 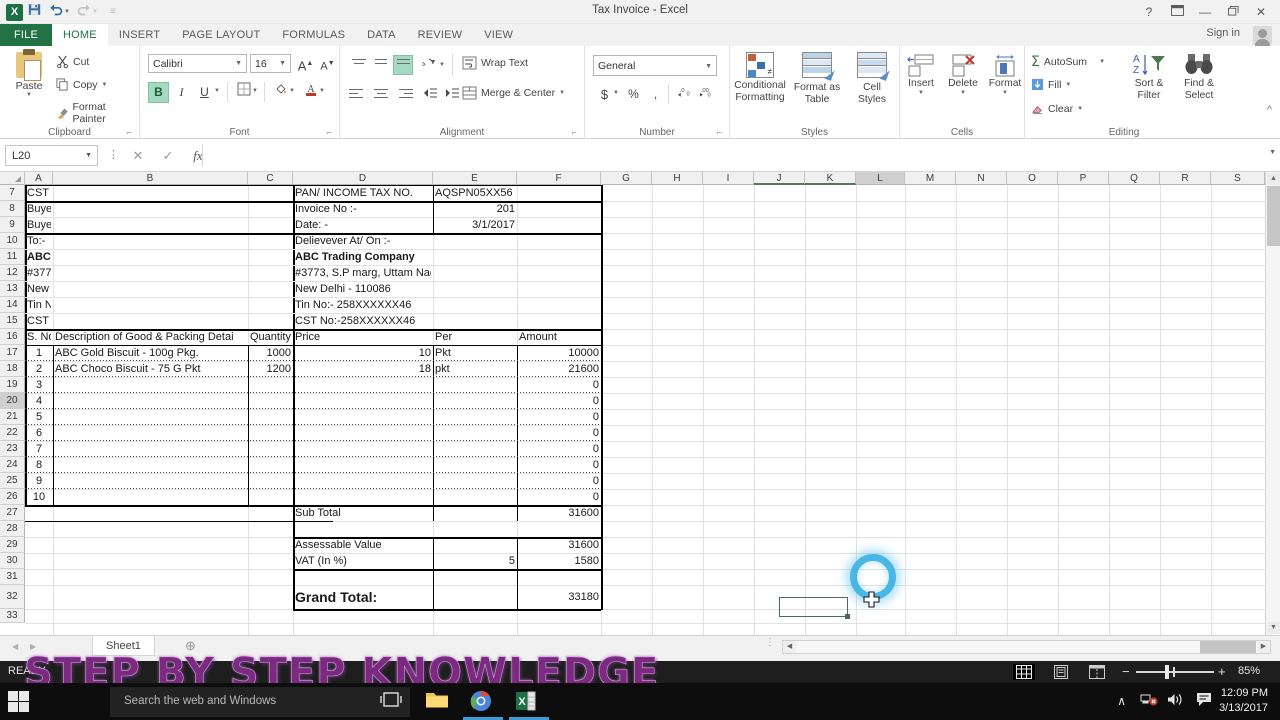 I want to click on collapse-ribbon-button: ^, so click(x=1269, y=110).